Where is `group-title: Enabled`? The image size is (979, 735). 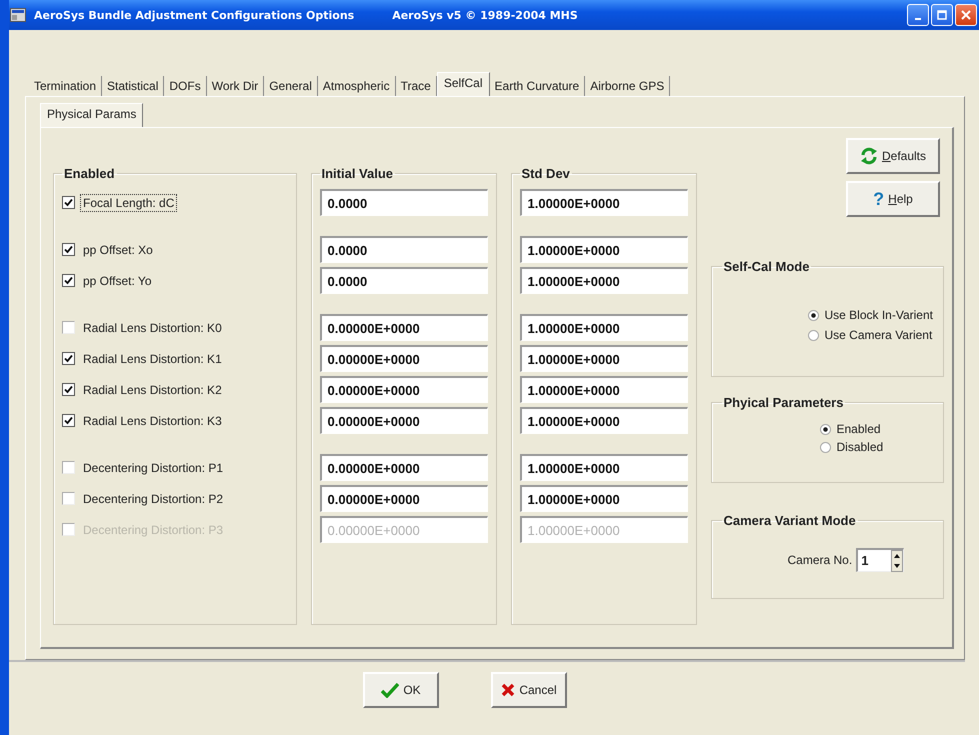 group-title: Enabled is located at coordinates (89, 173).